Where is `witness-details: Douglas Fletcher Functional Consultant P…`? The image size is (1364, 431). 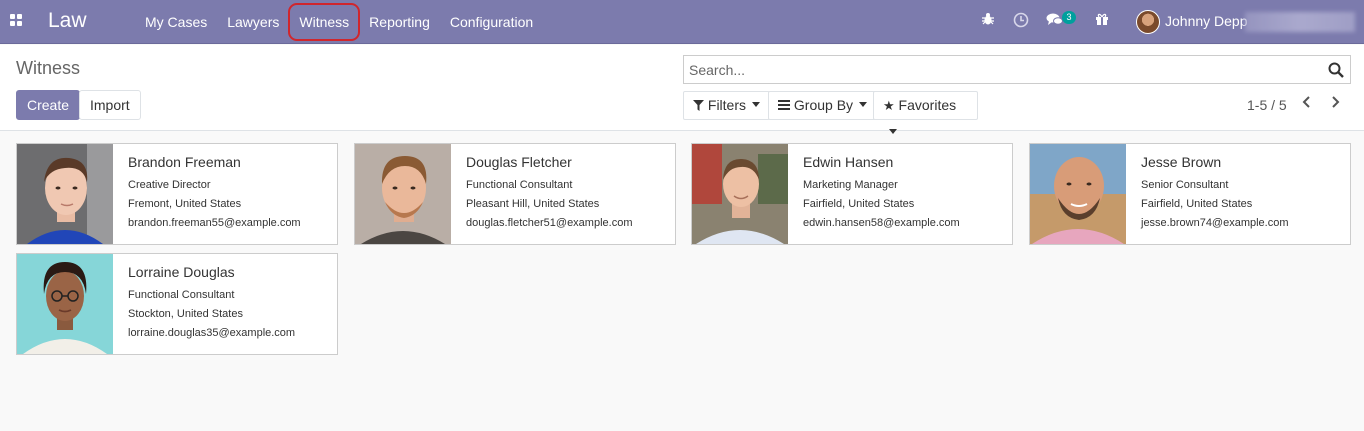 witness-details: Douglas Fletcher Functional Consultant P… is located at coordinates (549, 192).